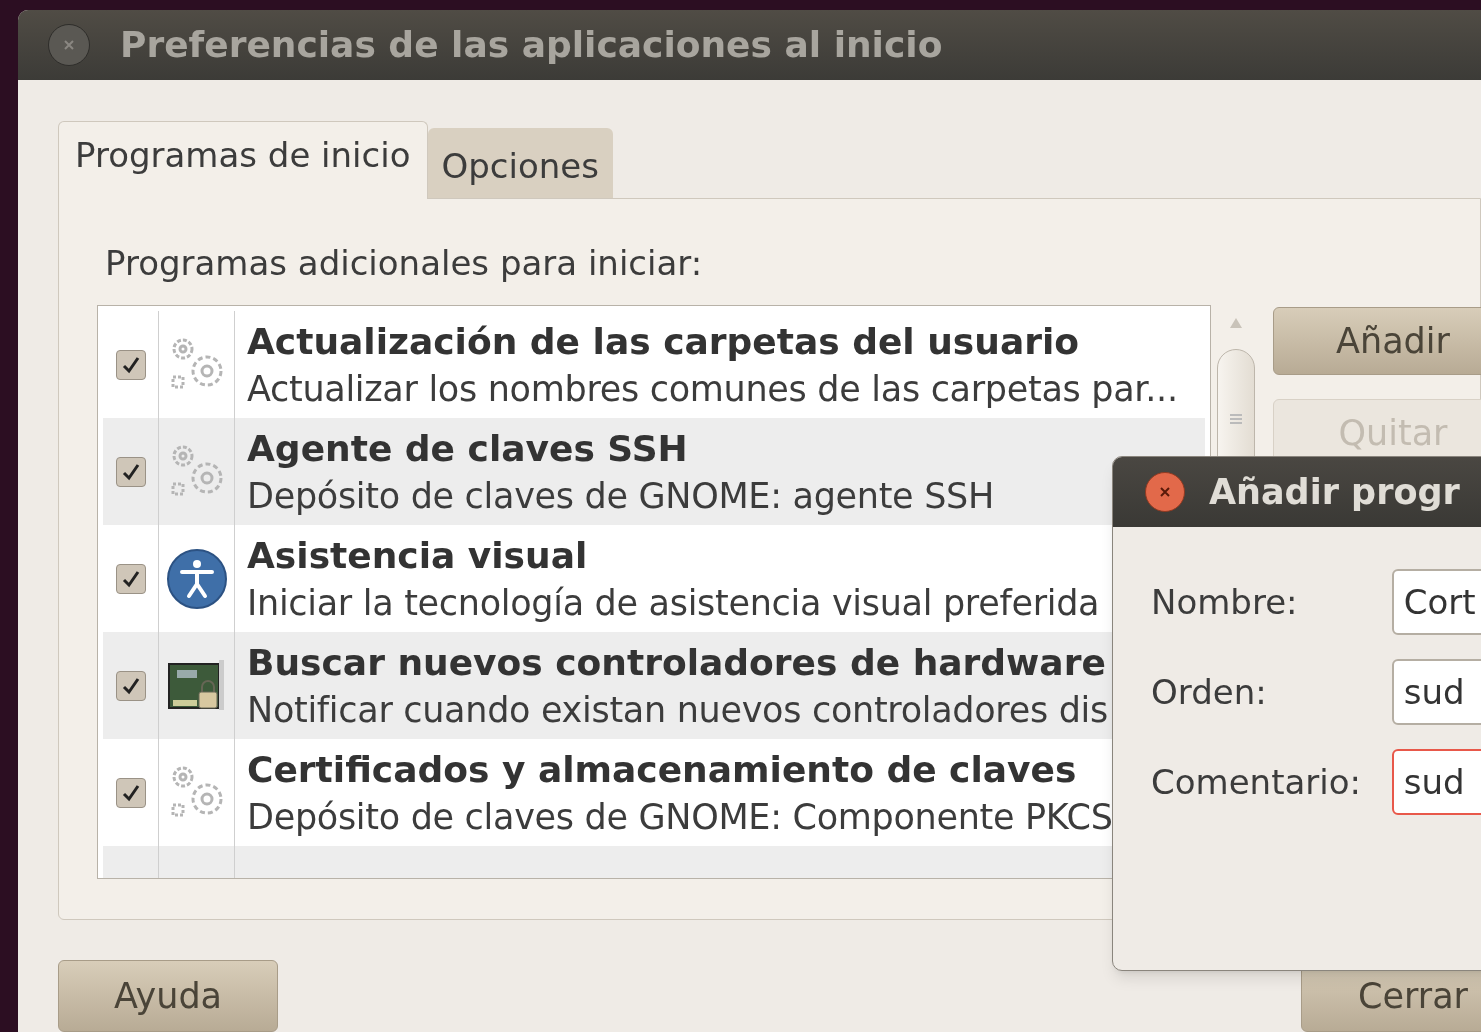 The image size is (1481, 1032). What do you see at coordinates (673, 603) in the screenshot?
I see `program-description: Iniciar la tecnología de asistencia visual preferida` at bounding box center [673, 603].